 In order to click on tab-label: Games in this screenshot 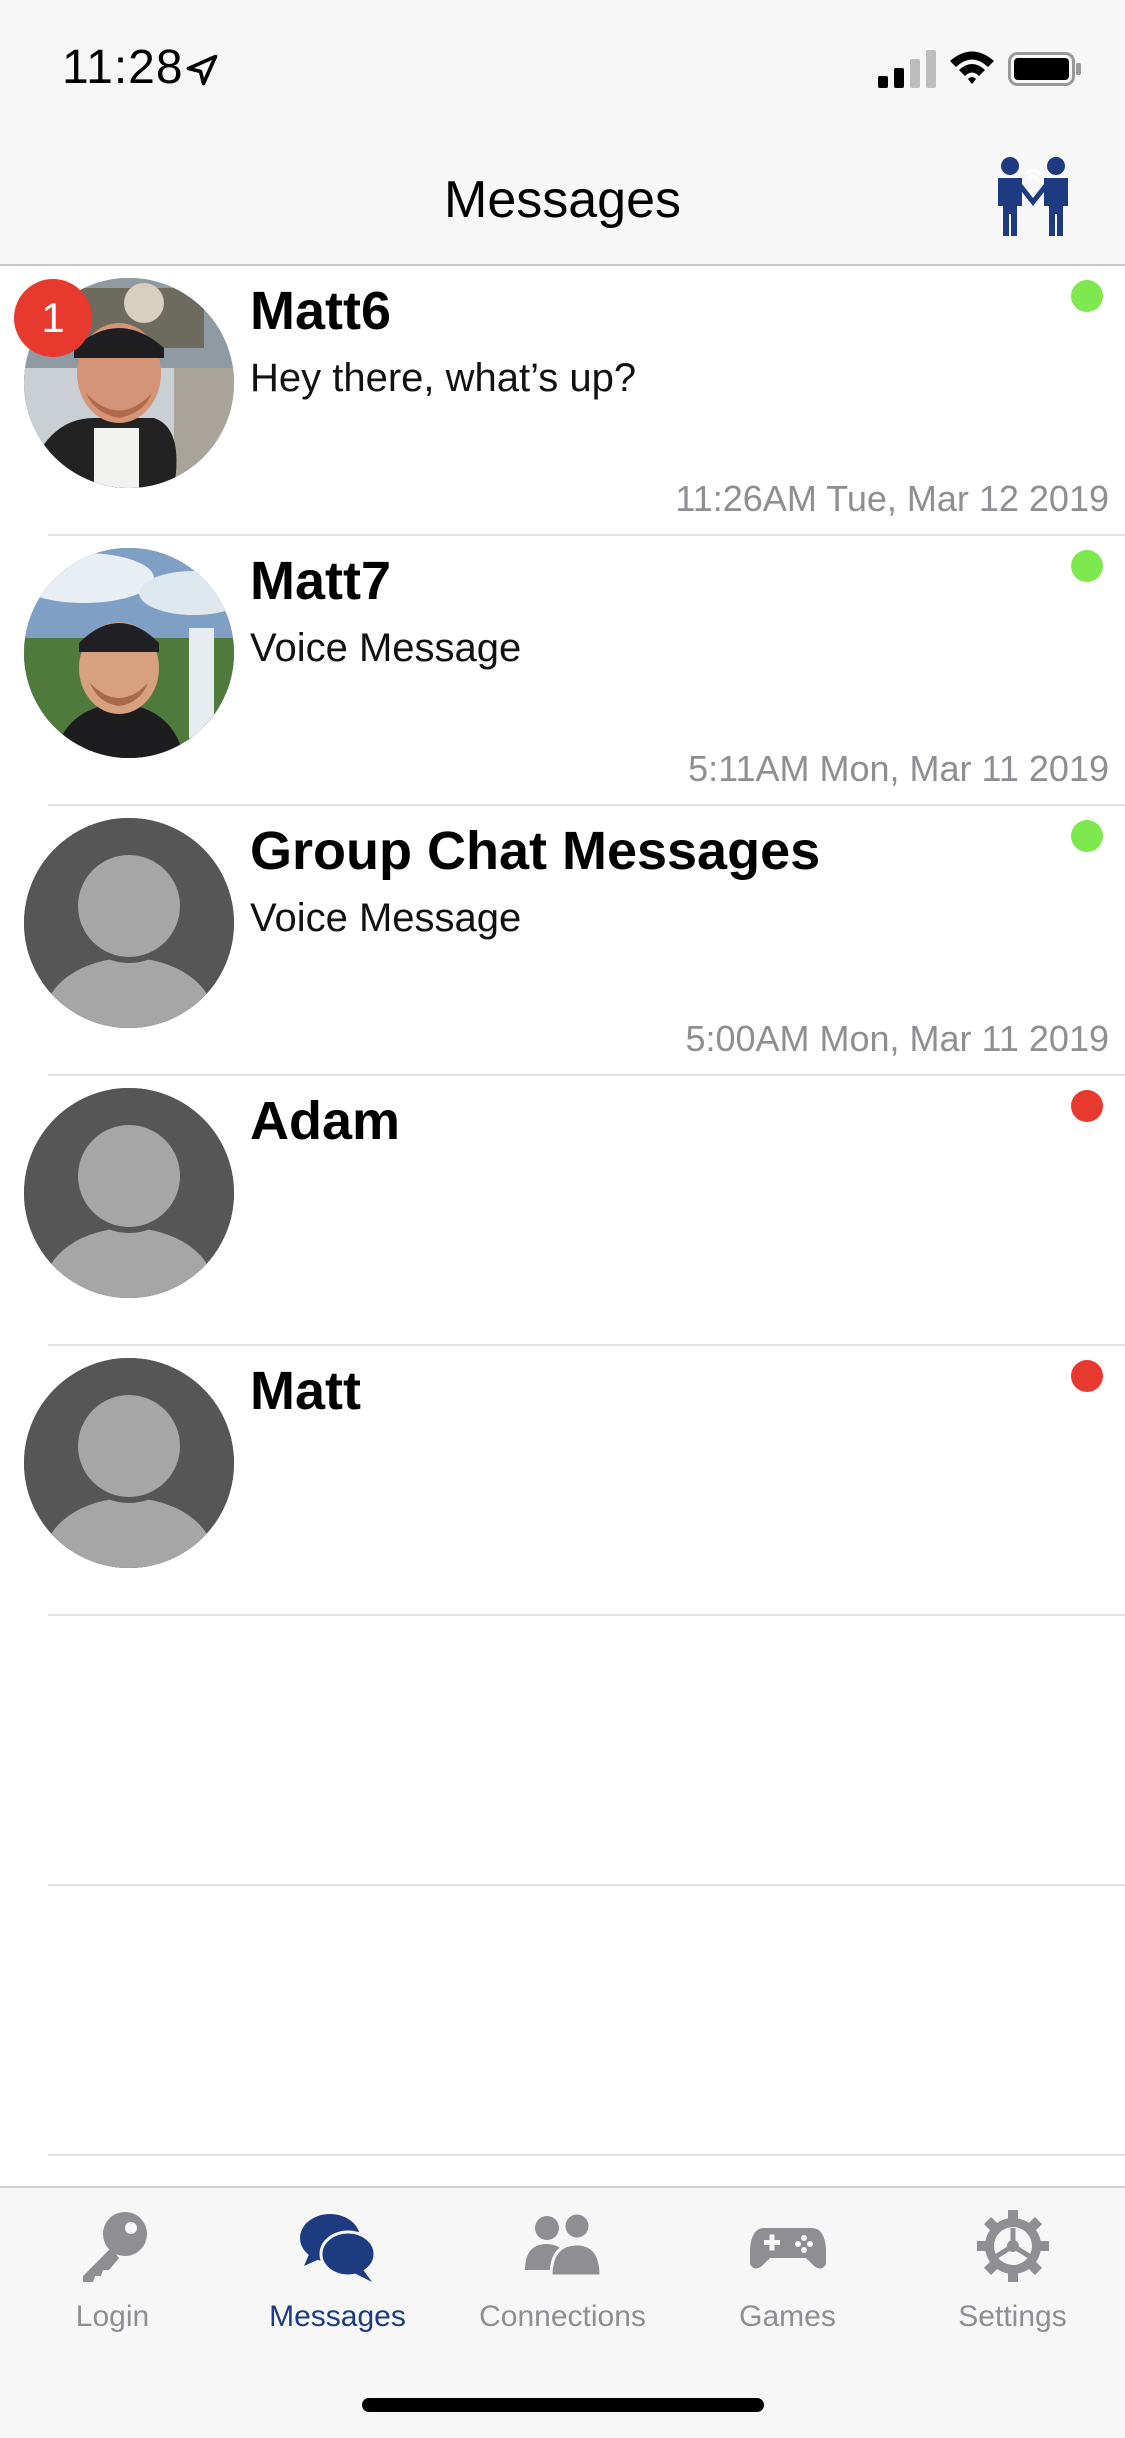, I will do `click(787, 2316)`.